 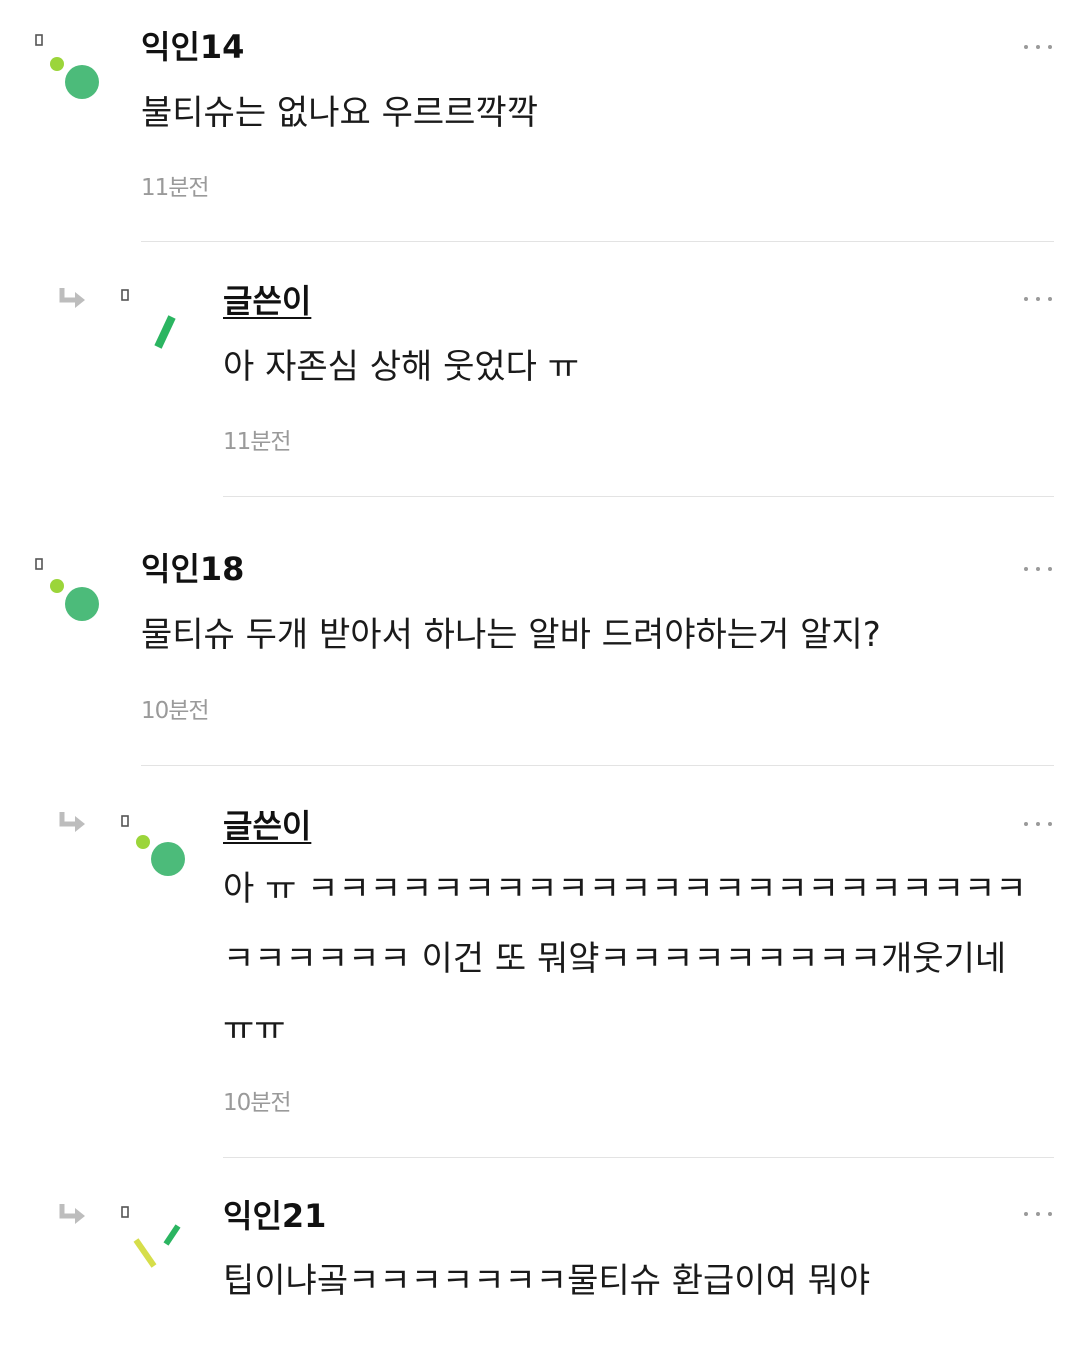 What do you see at coordinates (192, 47) in the screenshot?
I see `comment-author: 익인14` at bounding box center [192, 47].